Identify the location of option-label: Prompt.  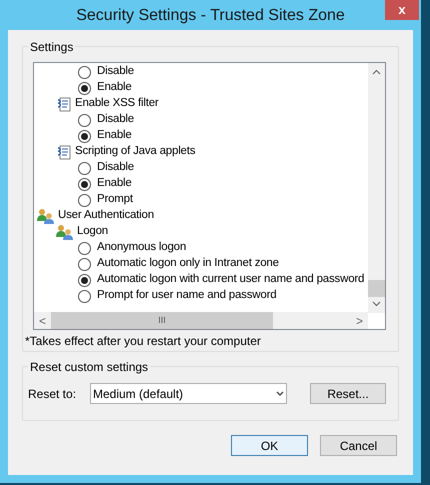
(115, 200).